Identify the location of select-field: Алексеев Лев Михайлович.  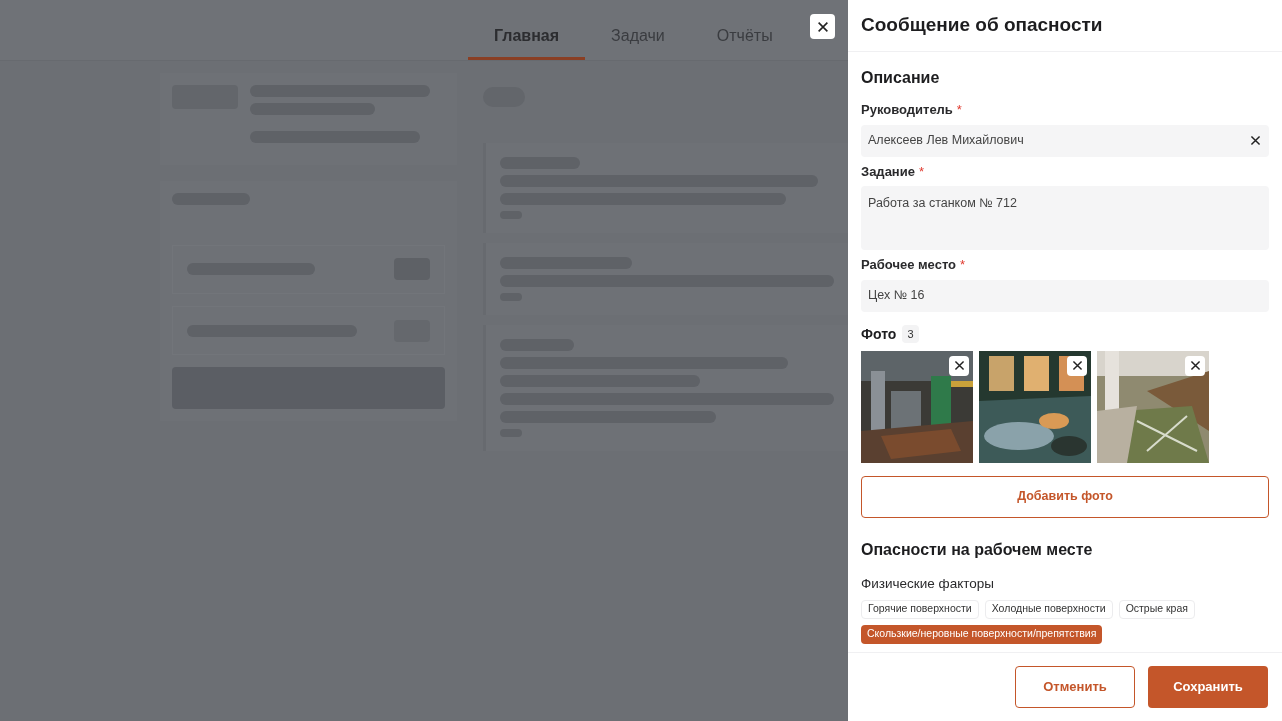
(1065, 140).